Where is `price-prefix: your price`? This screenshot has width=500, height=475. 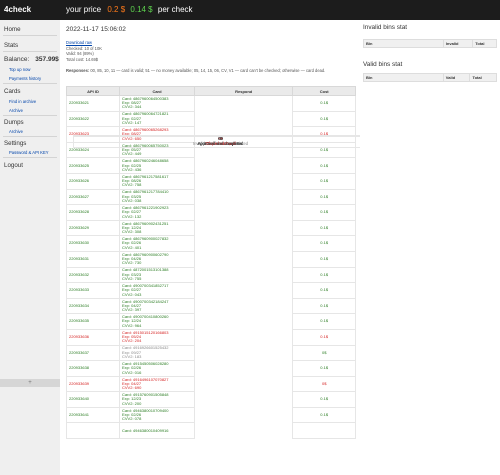
price-prefix: your price is located at coordinates (84, 9).